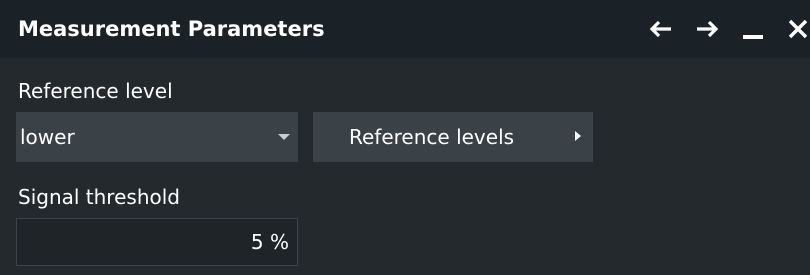 This screenshot has height=275, width=810. Describe the element at coordinates (99, 197) in the screenshot. I see `signal-threshold-label: Signal threshold` at that location.